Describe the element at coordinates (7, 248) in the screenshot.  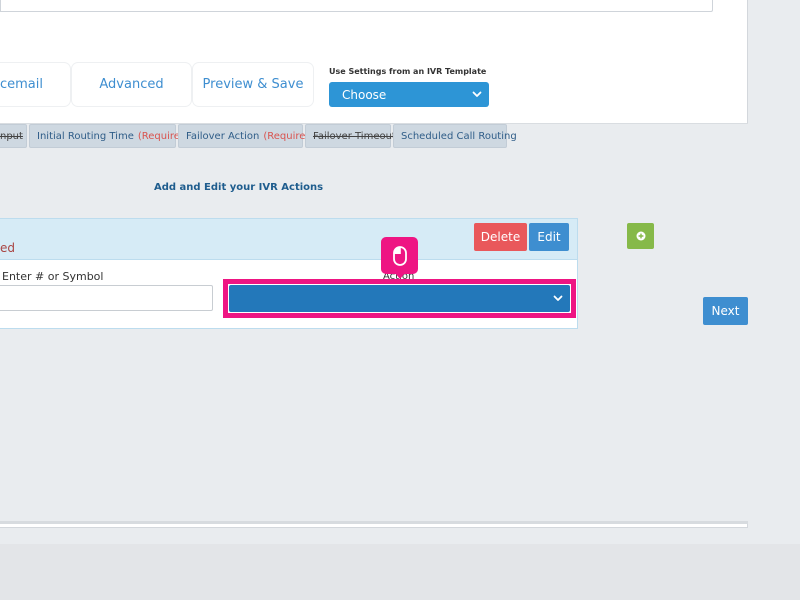
I see `action-card-header-text: ed` at that location.